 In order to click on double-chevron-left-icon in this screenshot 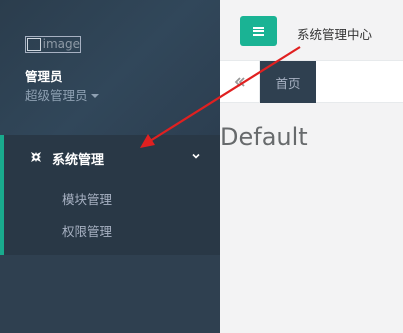, I will do `click(239, 82)`.